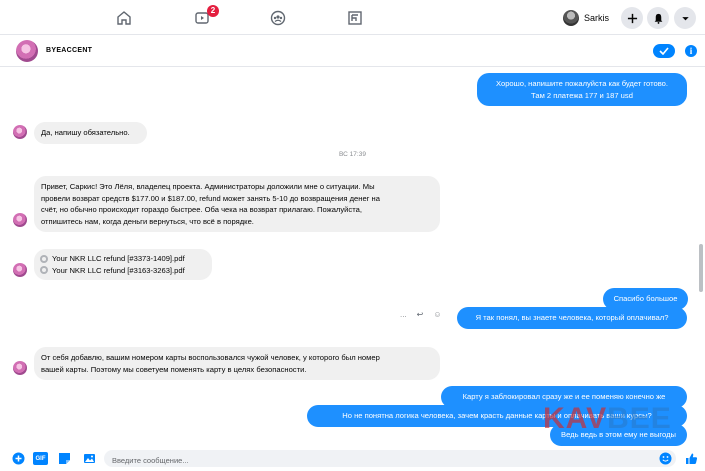 This screenshot has height=471, width=705. I want to click on more-actions-icon, so click(18, 458).